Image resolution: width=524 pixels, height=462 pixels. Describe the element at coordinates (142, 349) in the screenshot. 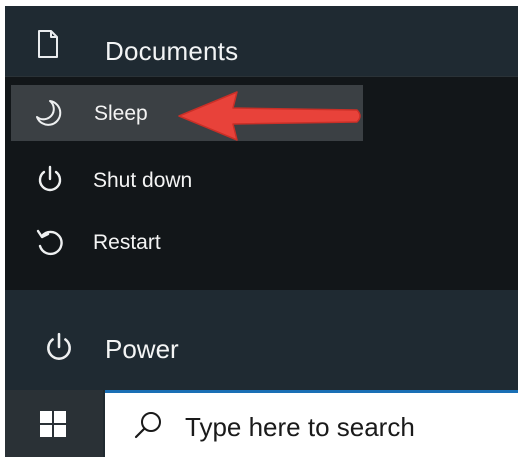

I see `power-label: Power` at that location.